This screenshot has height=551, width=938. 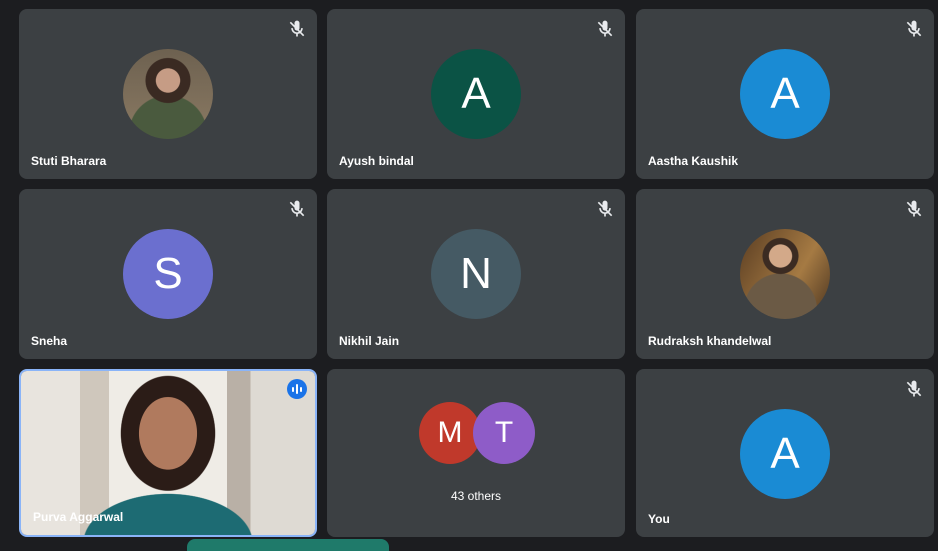 What do you see at coordinates (69, 161) in the screenshot?
I see `participant-name: Stuti Bharara` at bounding box center [69, 161].